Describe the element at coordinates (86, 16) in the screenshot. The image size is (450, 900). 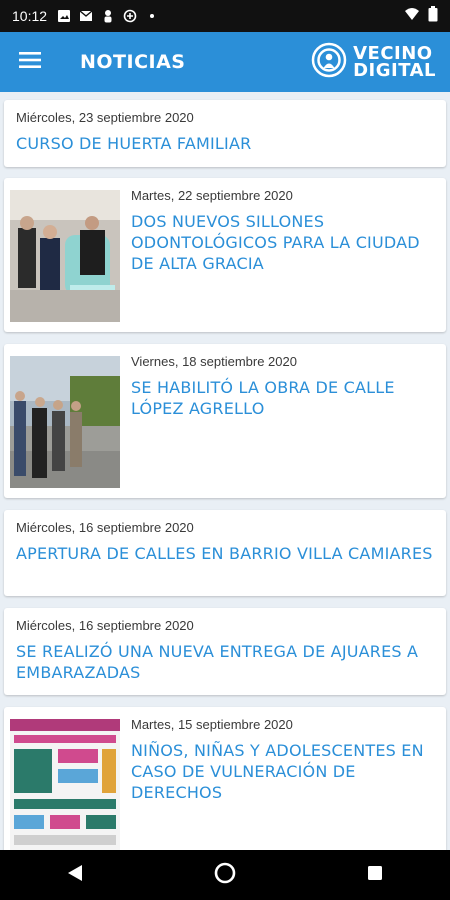
I see `mail-notification-icon` at that location.